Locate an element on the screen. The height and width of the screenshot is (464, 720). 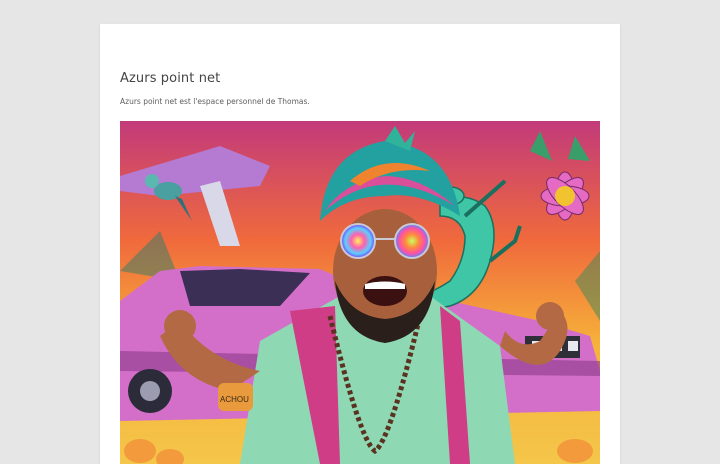
site-title-link: Azurs point net is located at coordinates (170, 78).